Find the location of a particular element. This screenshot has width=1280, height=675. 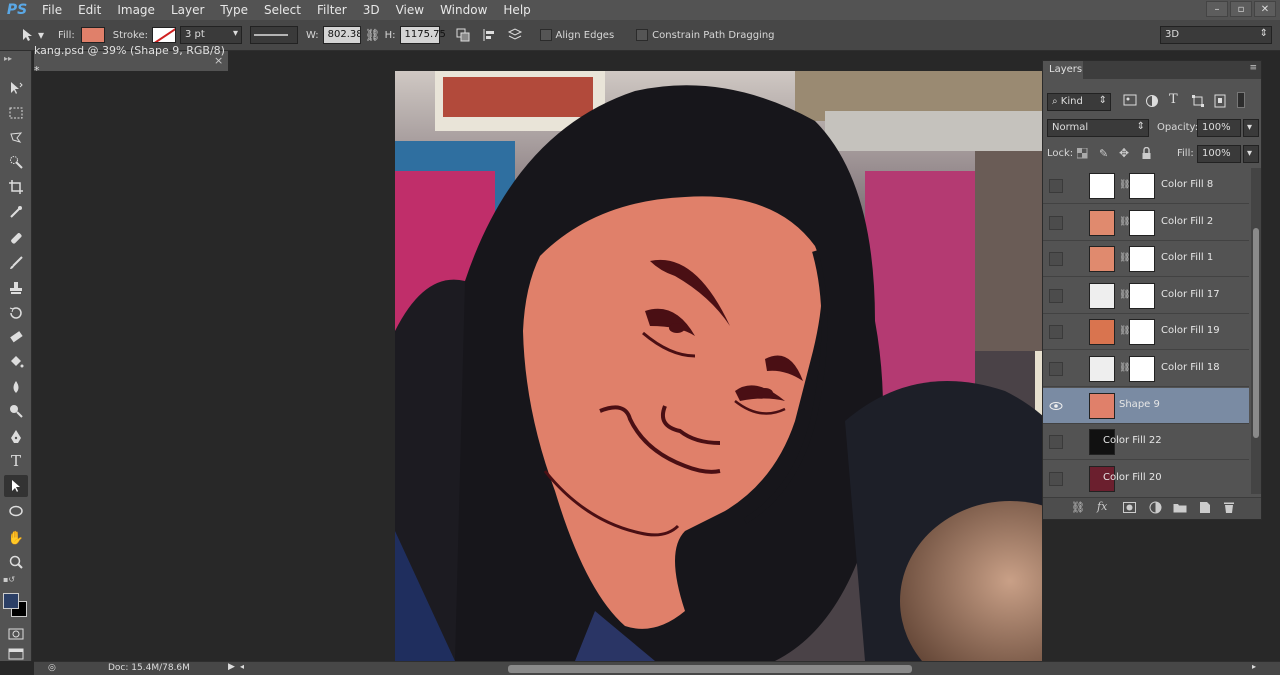

menu-help: Help is located at coordinates (516, 10).